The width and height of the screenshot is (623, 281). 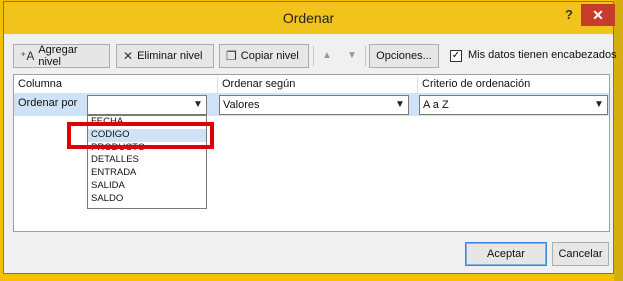 What do you see at coordinates (456, 56) in the screenshot?
I see `headers-checkbox: ✓` at bounding box center [456, 56].